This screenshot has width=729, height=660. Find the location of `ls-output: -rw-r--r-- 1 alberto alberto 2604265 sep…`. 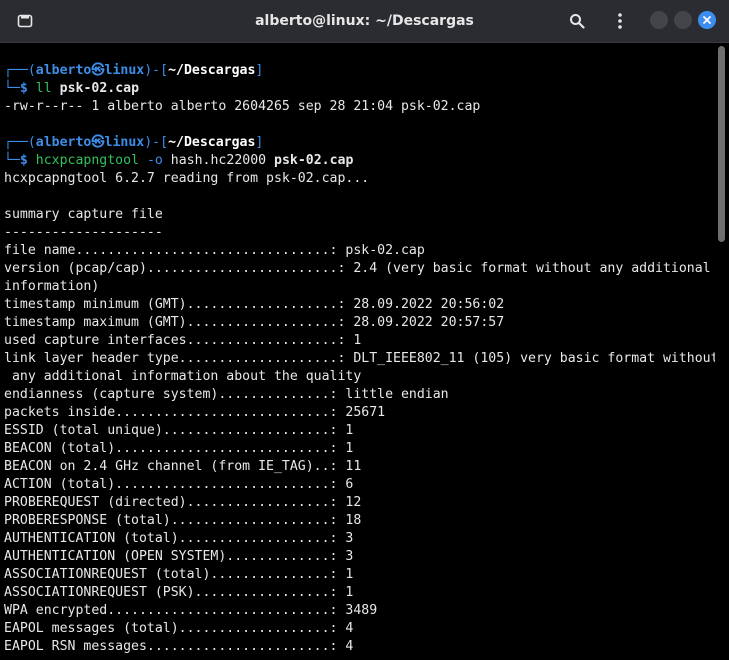

ls-output: -rw-r--r-- 1 alberto alberto 2604265 sep… is located at coordinates (242, 106).